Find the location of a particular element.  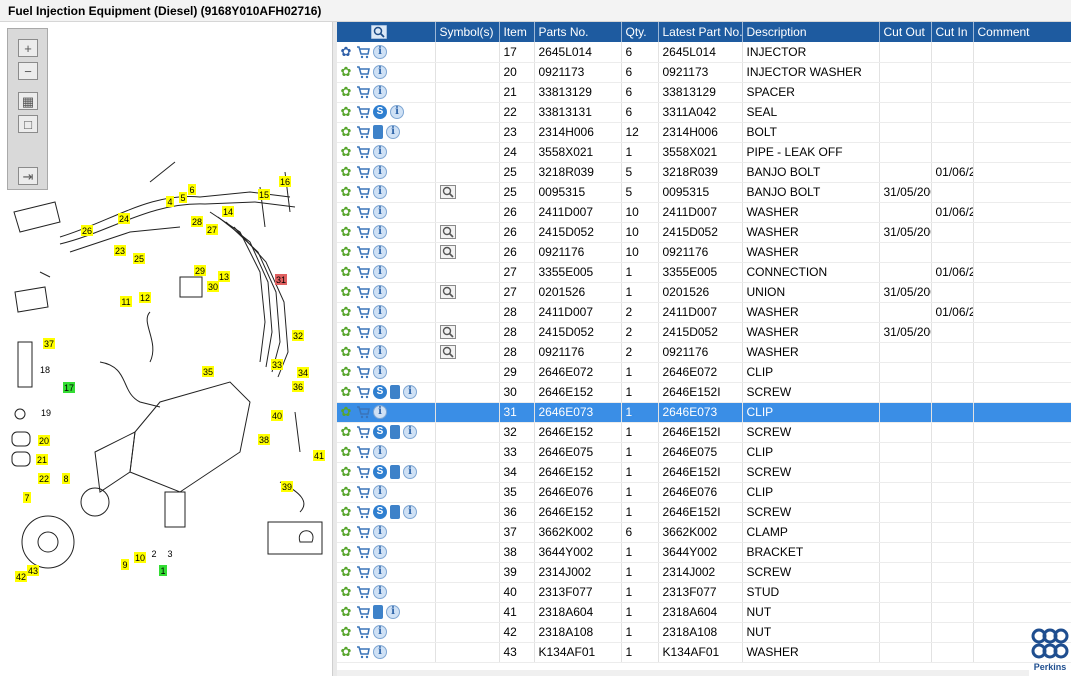

table-row: ✿ i 37 3662K002 6 3662K002 CLAMP is located at coordinates (704, 532).